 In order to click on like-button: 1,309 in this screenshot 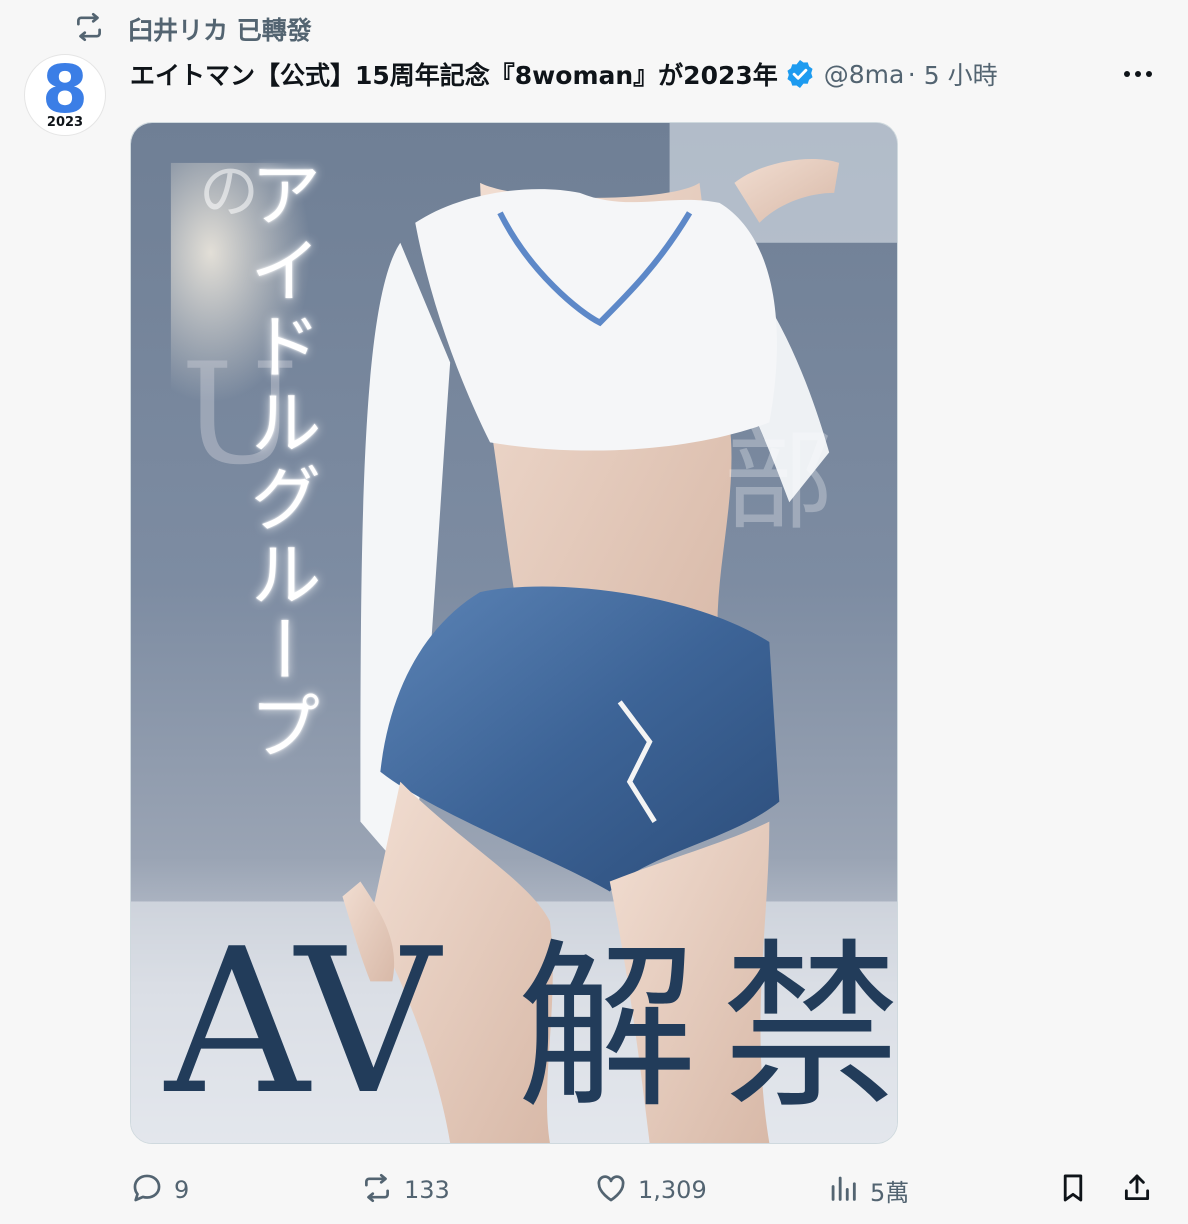, I will do `click(650, 1190)`.